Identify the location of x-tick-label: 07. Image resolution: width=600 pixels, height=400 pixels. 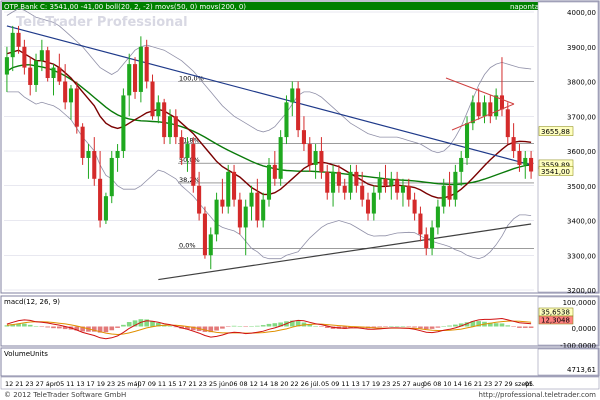
(142, 384).